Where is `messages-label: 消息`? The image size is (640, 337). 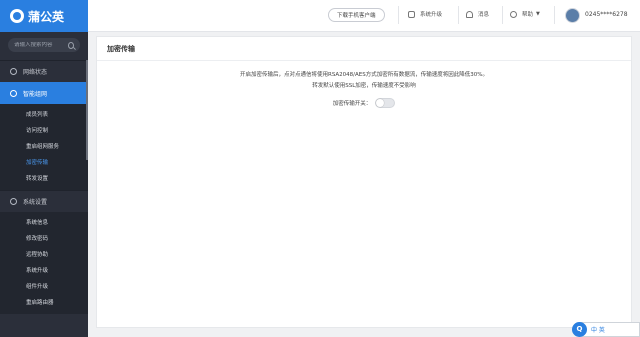 messages-label: 消息 is located at coordinates (484, 15).